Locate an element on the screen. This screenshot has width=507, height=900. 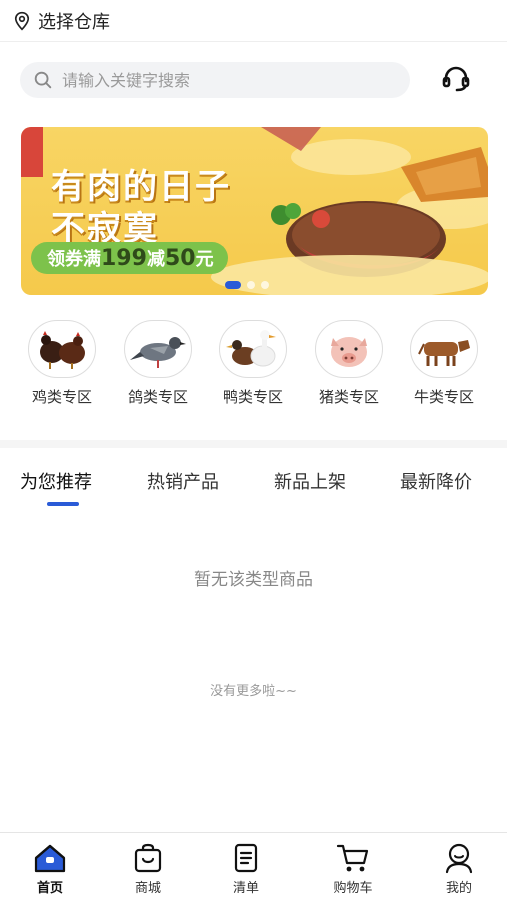
search-input is located at coordinates (222, 80).